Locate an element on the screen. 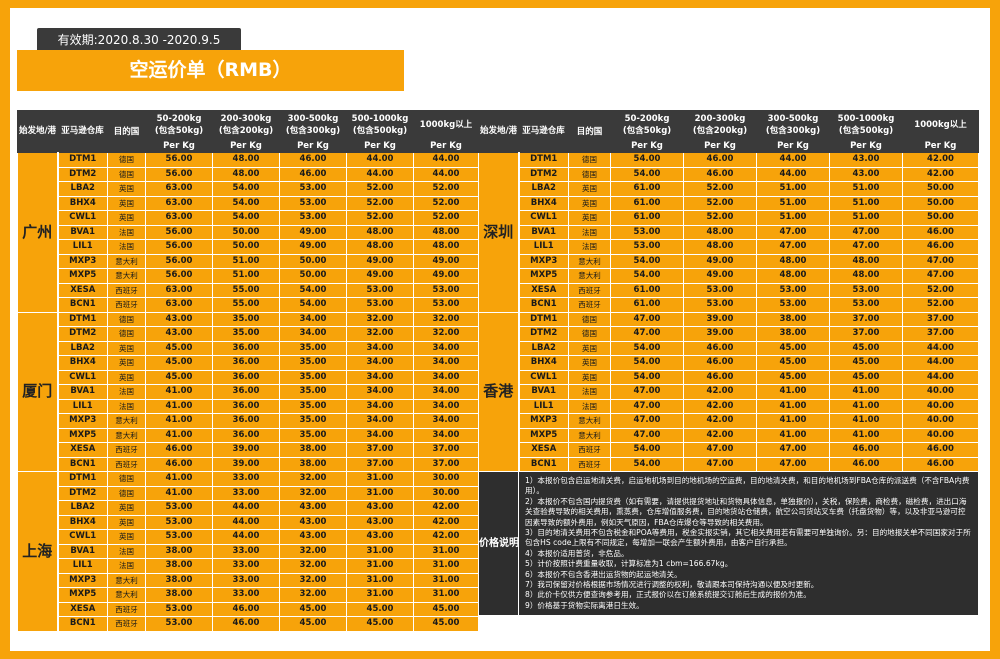  rate-1000-plus: 47.00 is located at coordinates (940, 261).